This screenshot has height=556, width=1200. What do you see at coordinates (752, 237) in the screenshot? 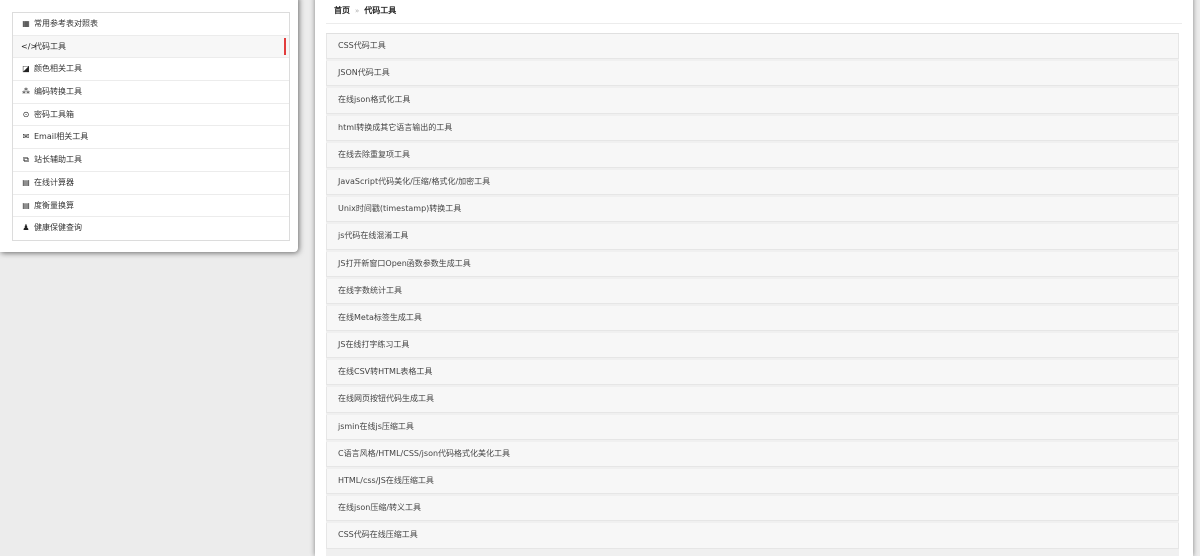
I see `tool-link-item: js代码在线混淆工具` at bounding box center [752, 237].